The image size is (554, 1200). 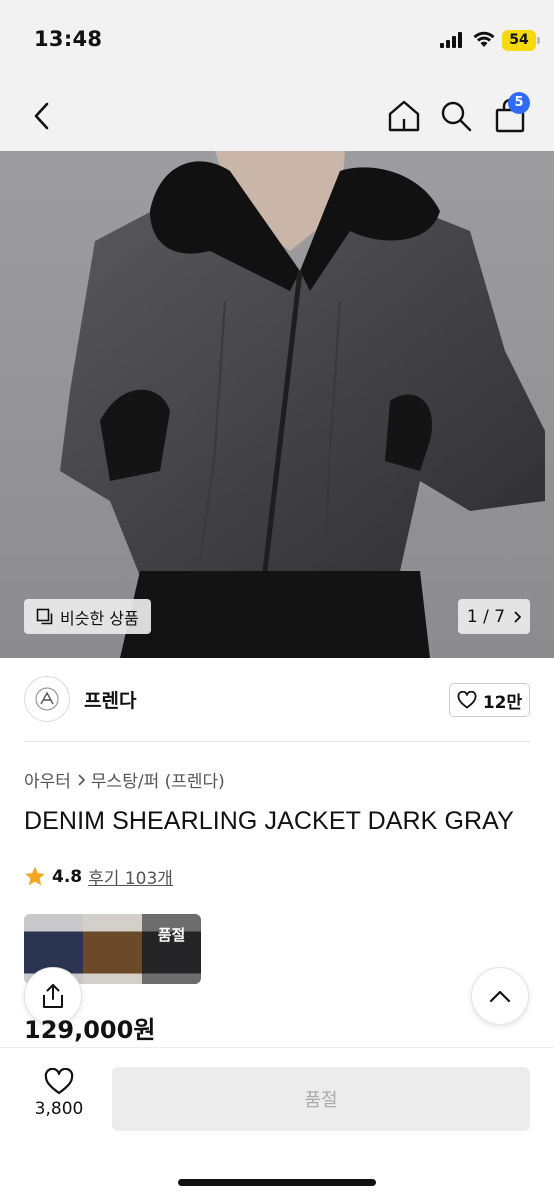 I want to click on chevron-up-icon, so click(x=500, y=996).